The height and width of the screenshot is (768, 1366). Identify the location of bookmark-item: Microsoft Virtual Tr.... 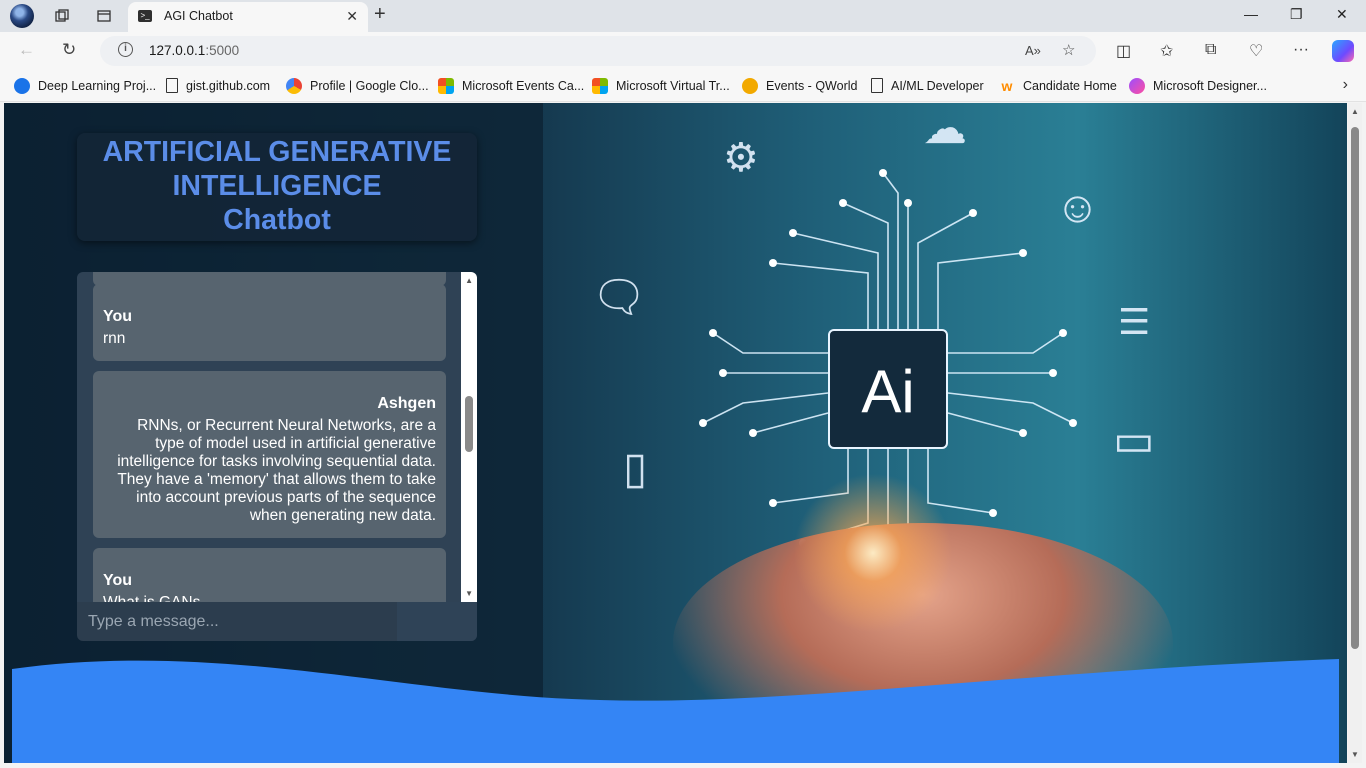
(661, 86).